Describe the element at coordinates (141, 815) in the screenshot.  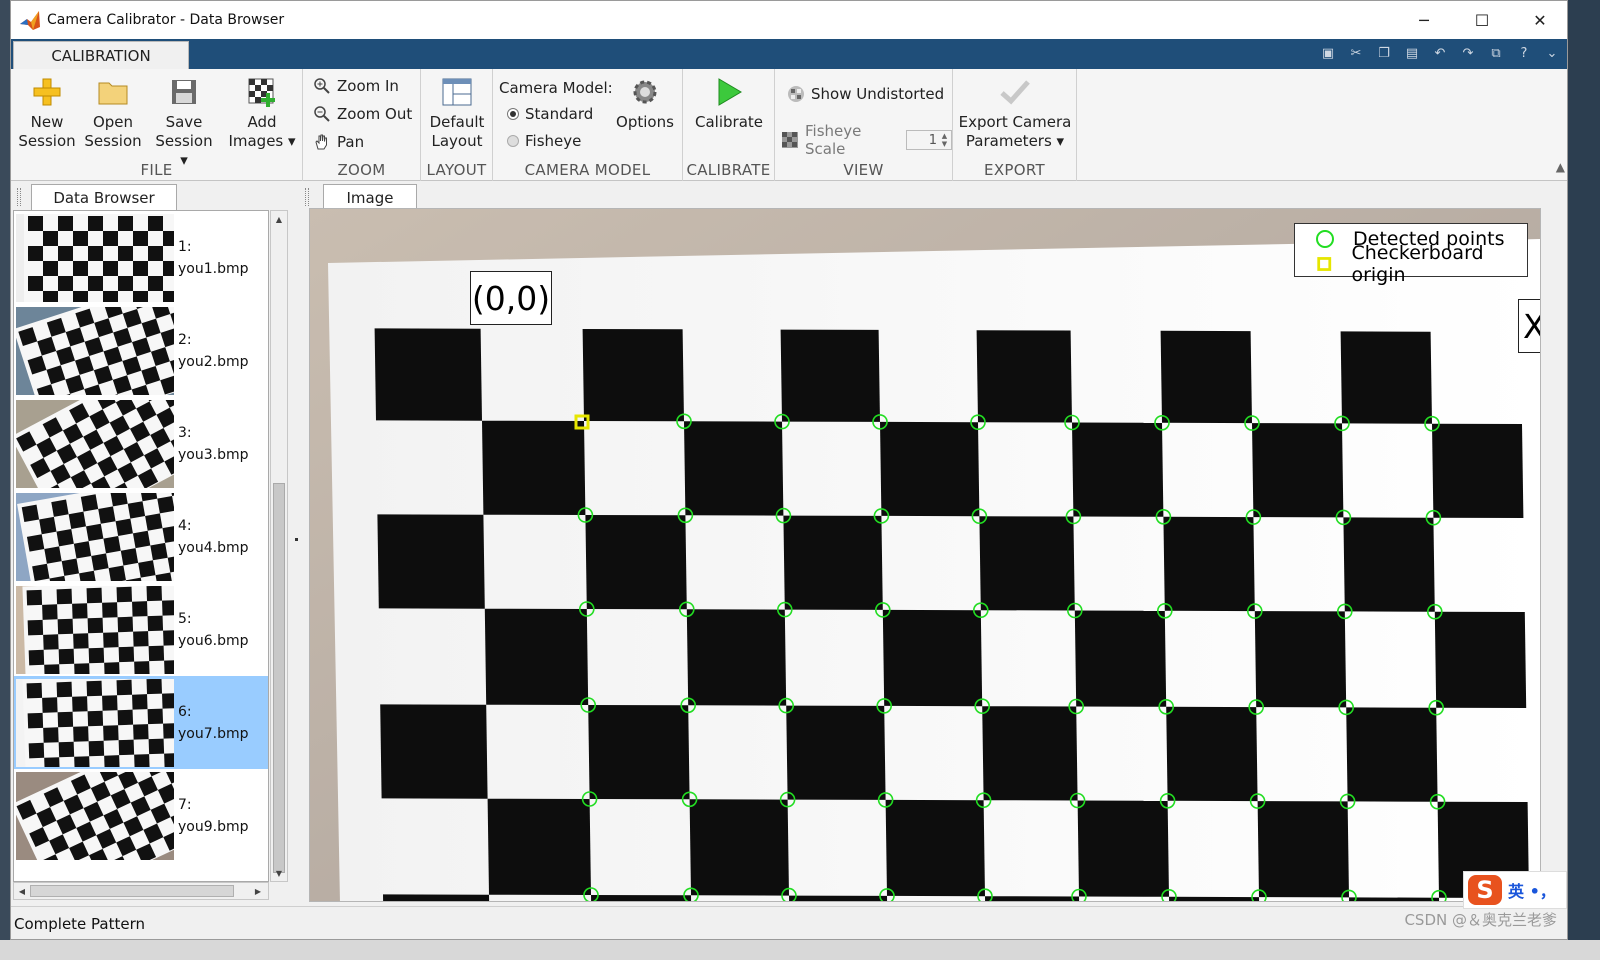
I see `list-item: 7: you9.bmp` at that location.